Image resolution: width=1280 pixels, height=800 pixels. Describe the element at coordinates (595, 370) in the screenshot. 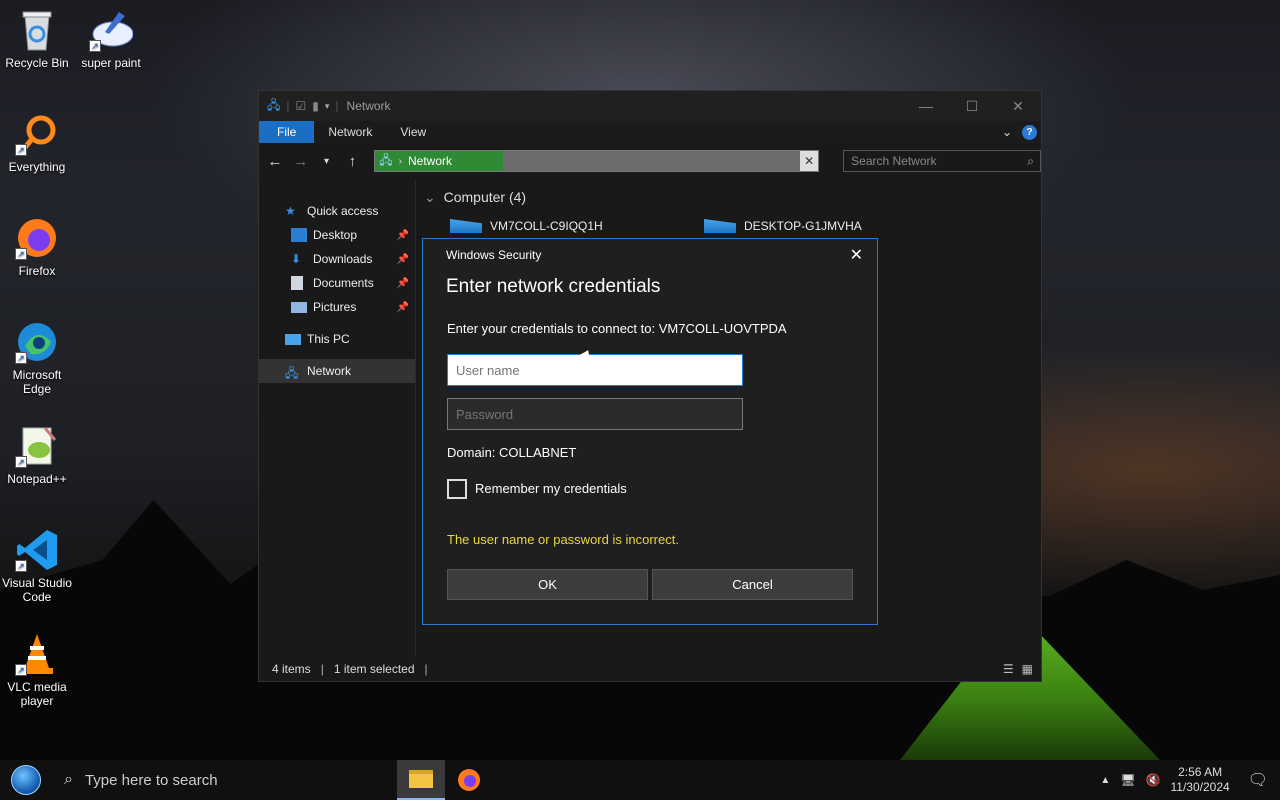

I see `username-field` at that location.